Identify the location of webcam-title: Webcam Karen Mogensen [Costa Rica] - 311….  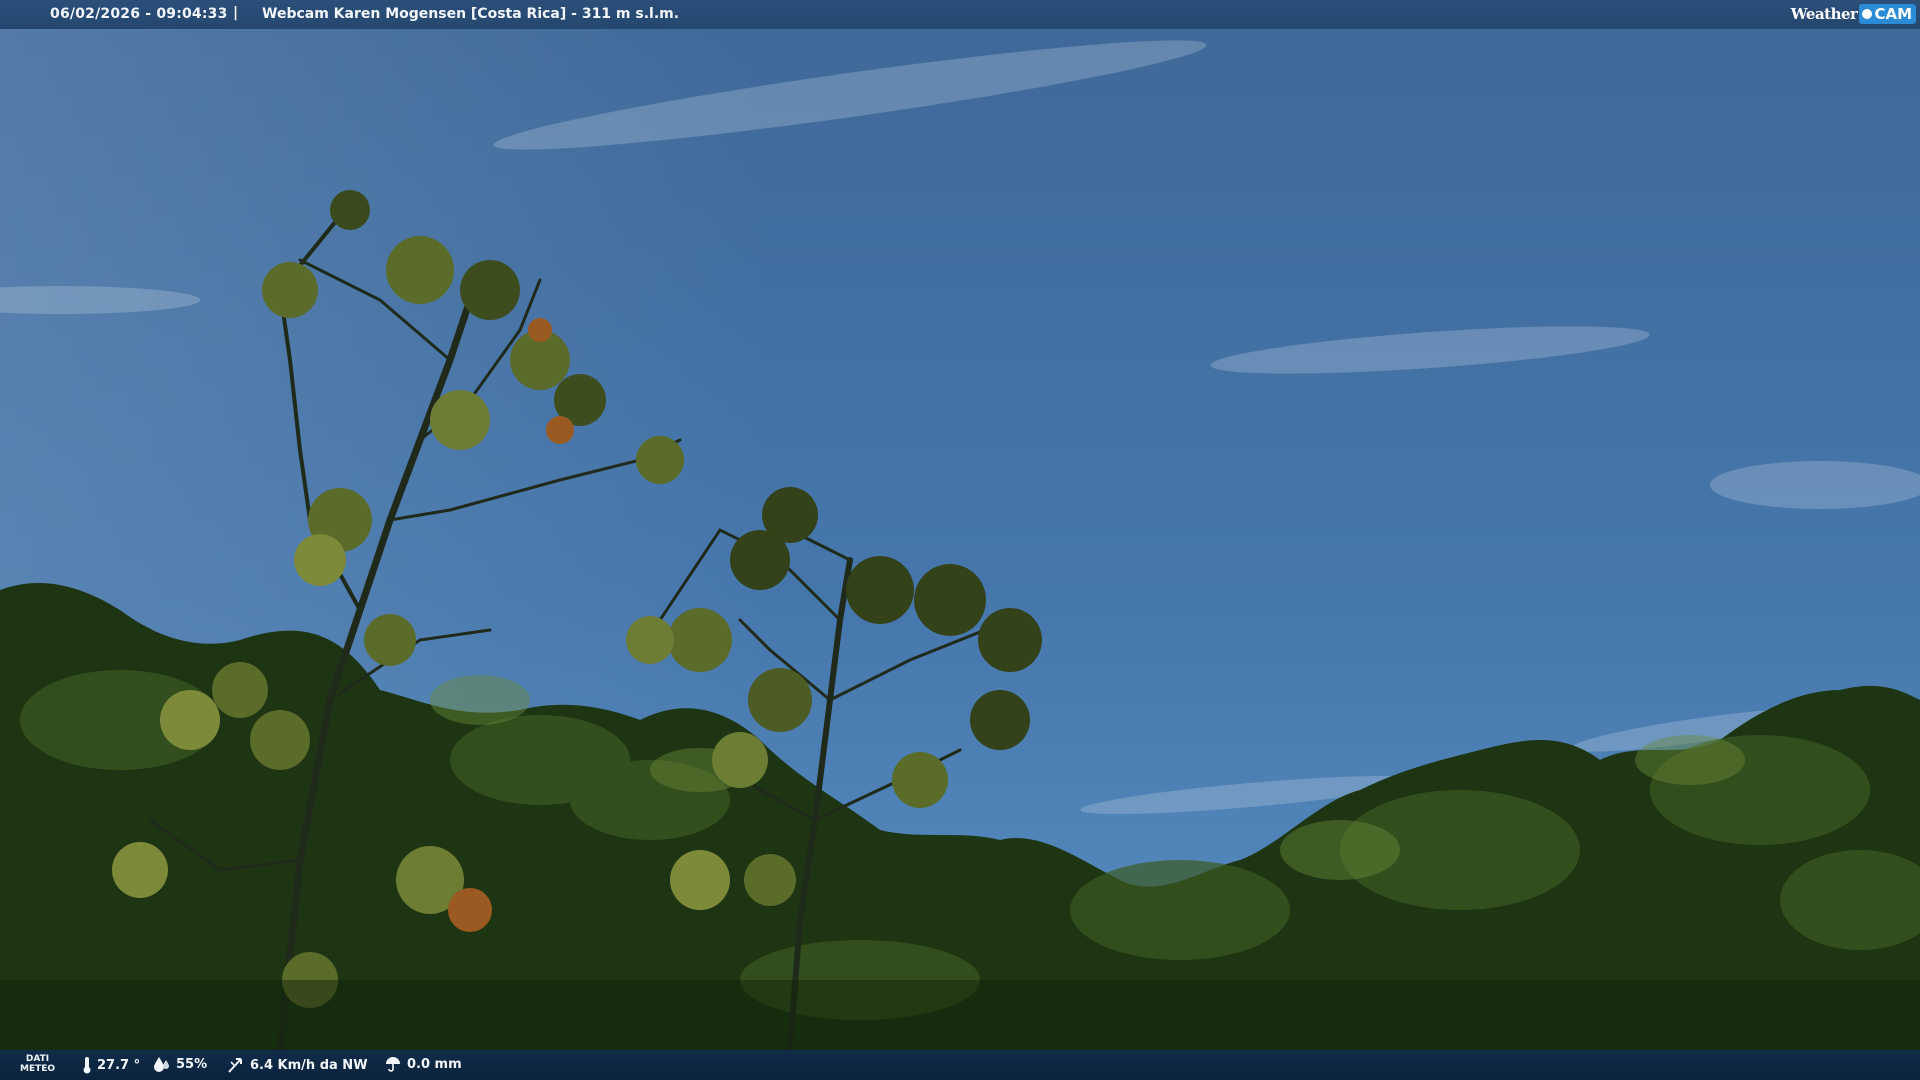
(471, 14).